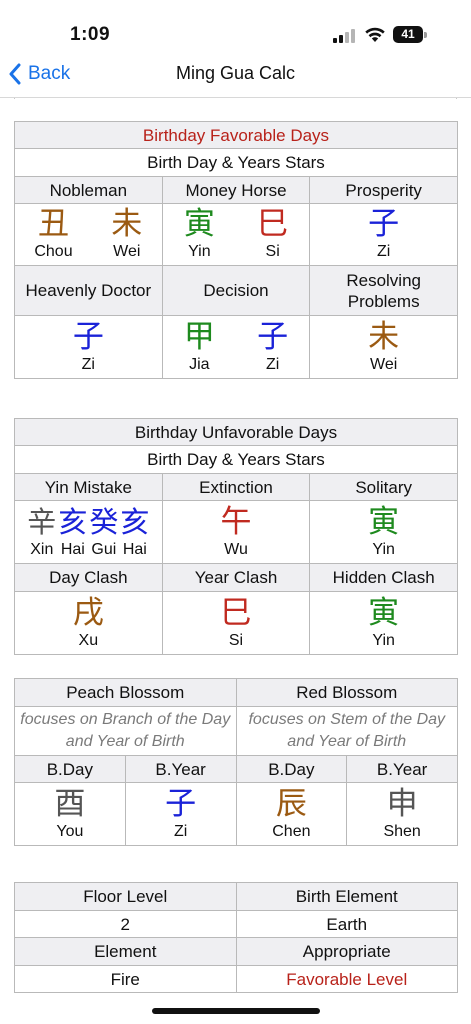 The width and height of the screenshot is (471, 1024). What do you see at coordinates (104, 521) in the screenshot?
I see `glyph-character: 癸` at bounding box center [104, 521].